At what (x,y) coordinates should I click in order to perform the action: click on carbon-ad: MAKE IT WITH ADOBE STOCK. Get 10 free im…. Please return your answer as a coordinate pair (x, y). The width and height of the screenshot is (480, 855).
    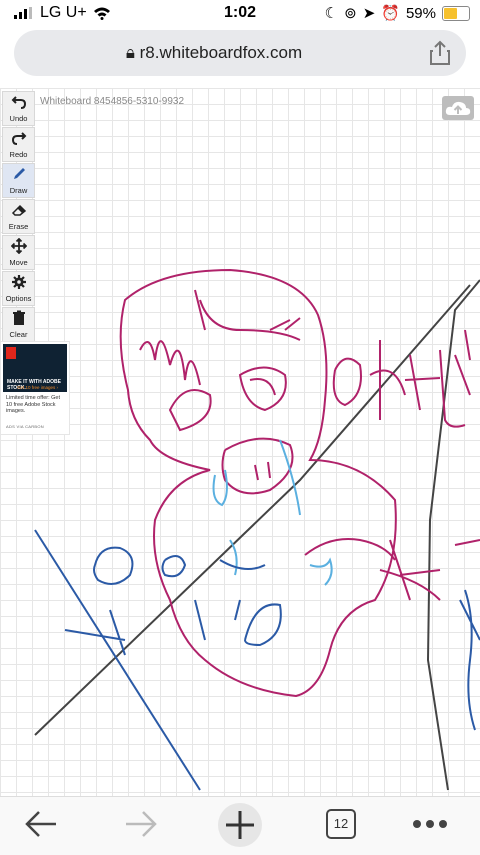
    Looking at the image, I should click on (35, 388).